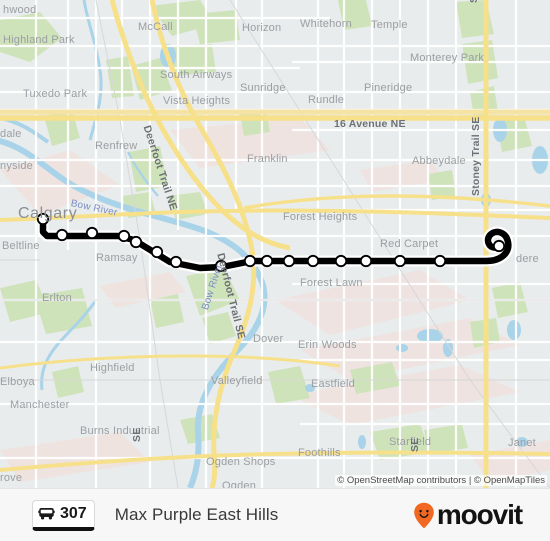  I want to click on route-title-text: Max Purple East Hills, so click(196, 514).